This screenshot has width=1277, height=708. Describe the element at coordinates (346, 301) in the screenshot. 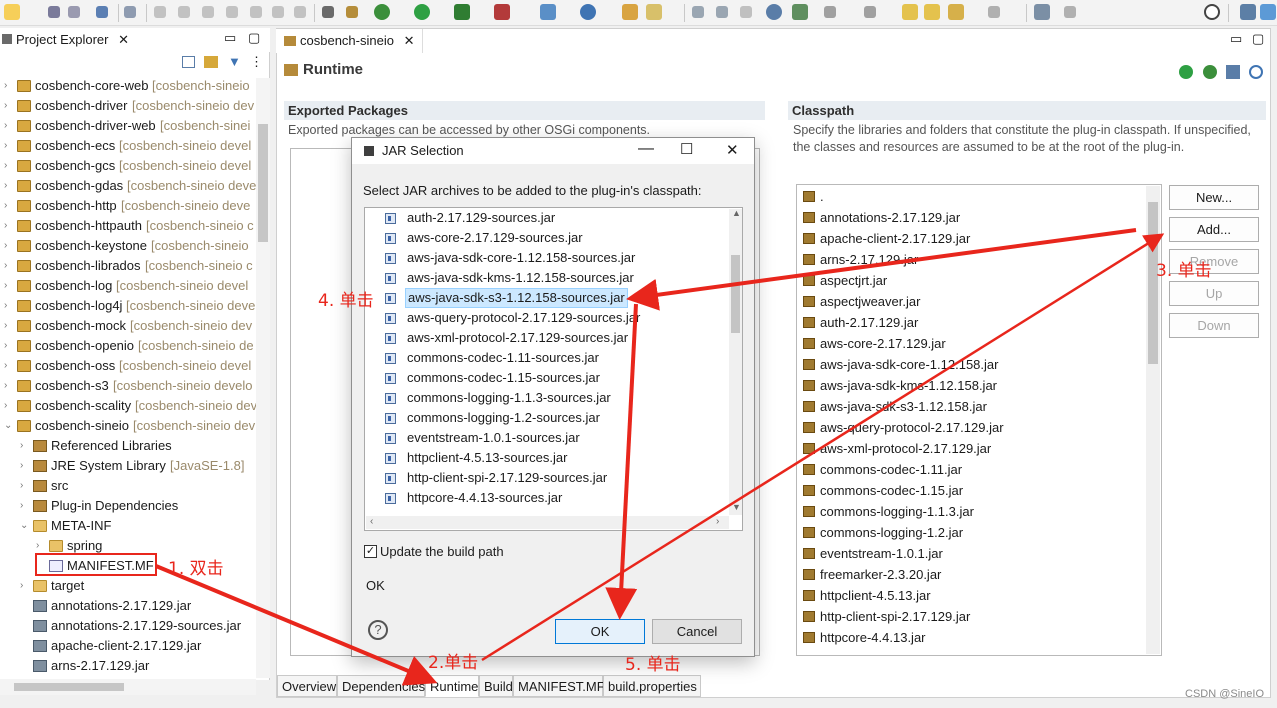

I see `annotation-step-4: 4. 单击` at that location.